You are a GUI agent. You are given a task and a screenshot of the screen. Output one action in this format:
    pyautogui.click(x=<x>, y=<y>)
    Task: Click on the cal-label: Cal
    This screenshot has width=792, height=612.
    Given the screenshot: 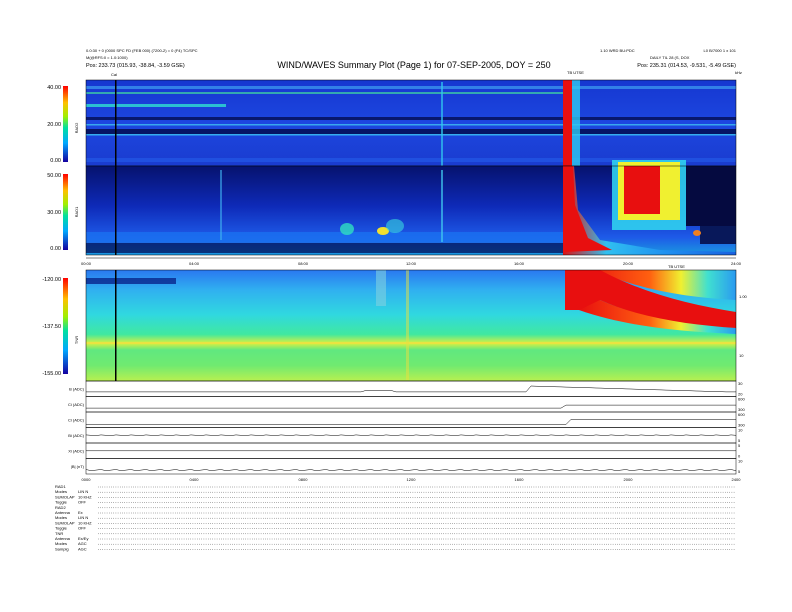 What is the action you would take?
    pyautogui.click(x=114, y=74)
    